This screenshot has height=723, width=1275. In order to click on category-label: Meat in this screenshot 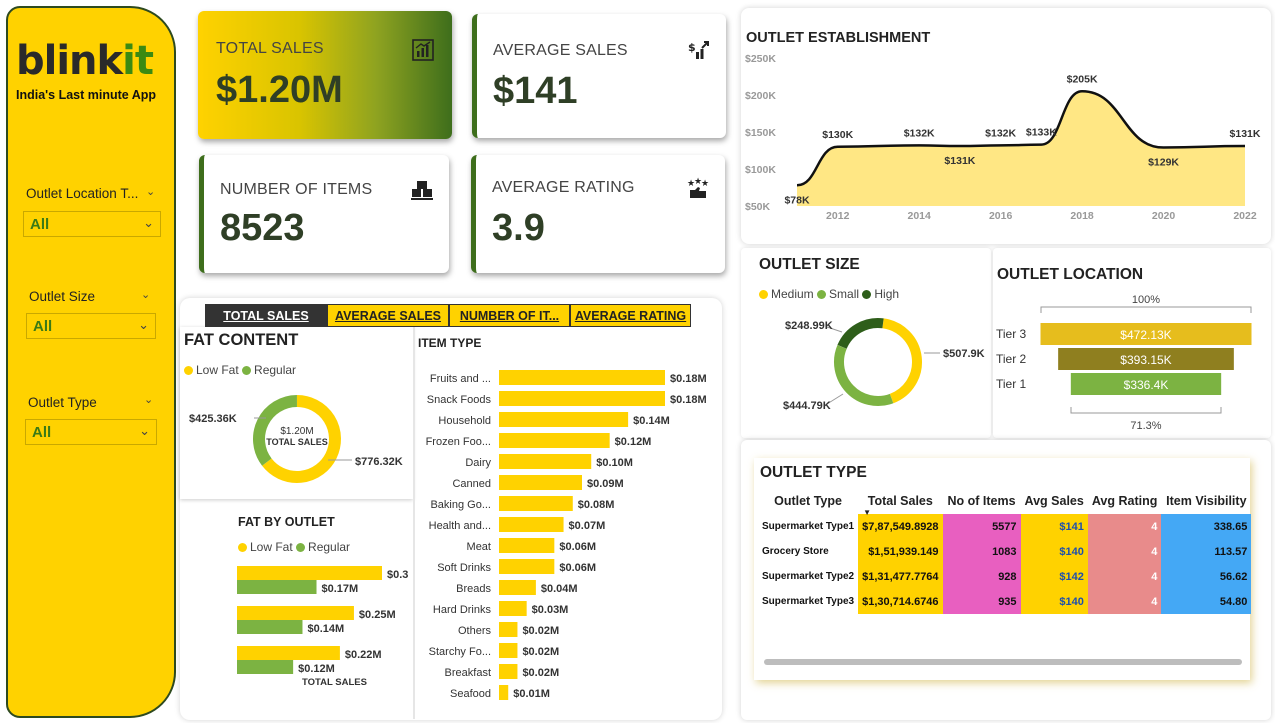, I will do `click(479, 547)`.